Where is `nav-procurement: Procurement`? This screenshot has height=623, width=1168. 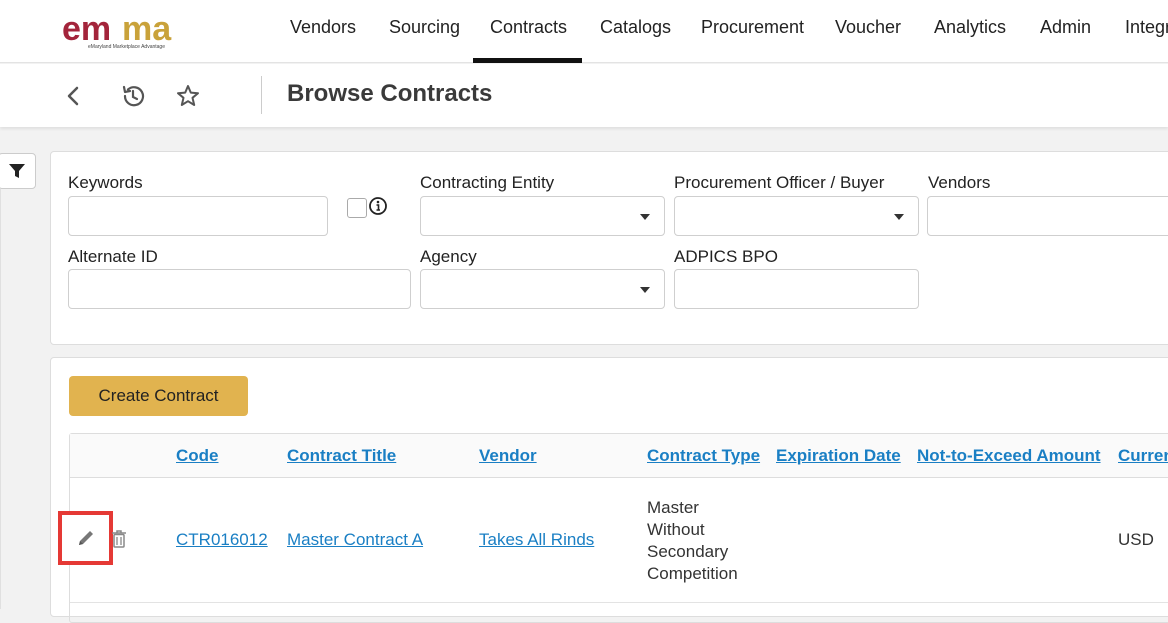
nav-procurement: Procurement is located at coordinates (752, 27).